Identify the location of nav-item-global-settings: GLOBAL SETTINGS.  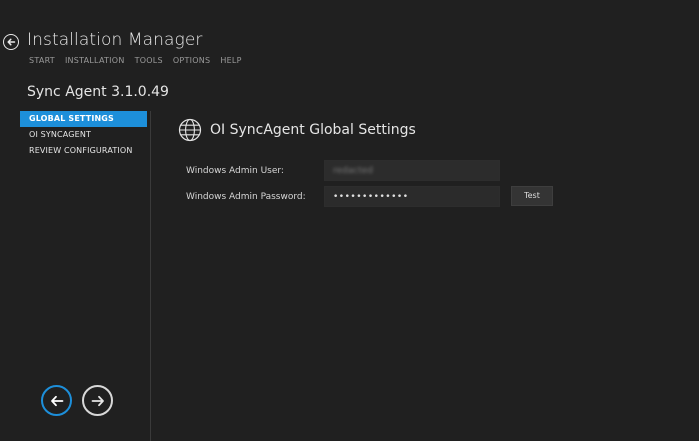
(83, 119).